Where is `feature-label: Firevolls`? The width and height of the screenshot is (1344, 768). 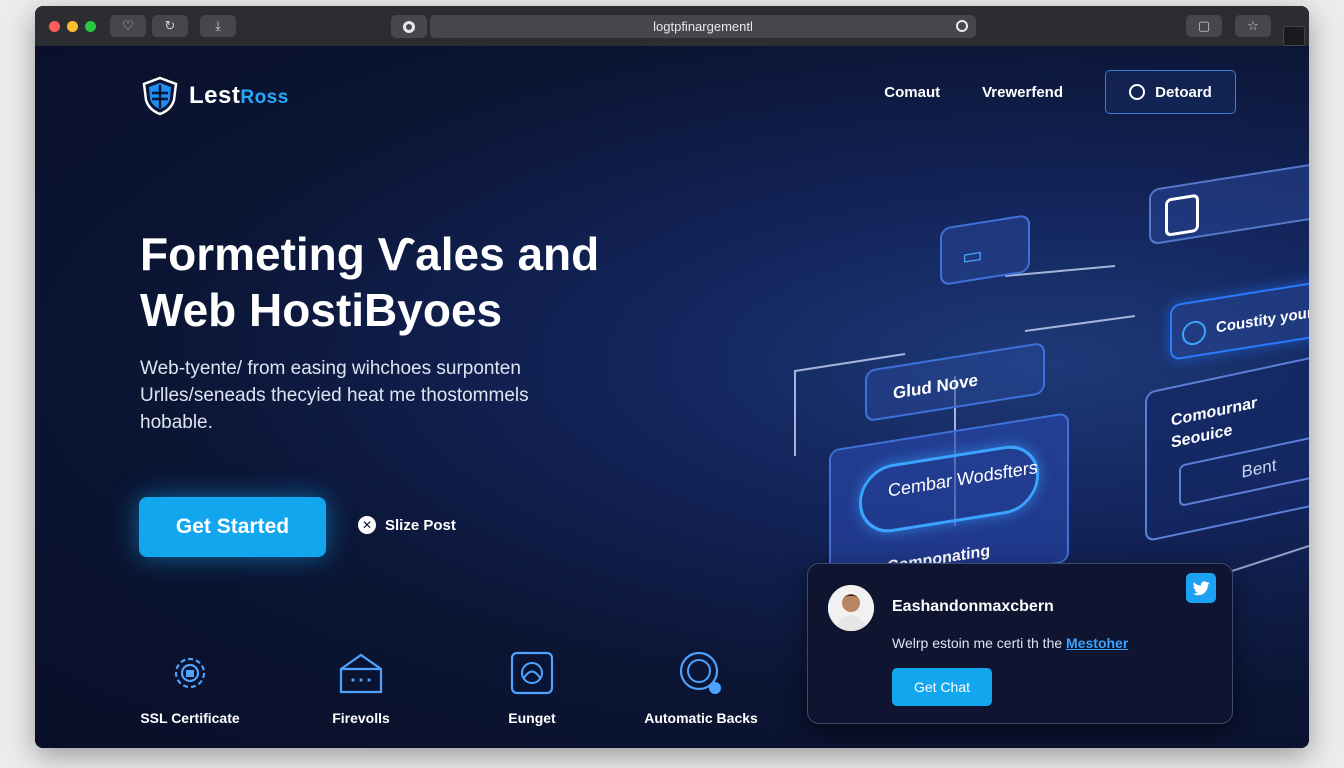 feature-label: Firevolls is located at coordinates (361, 718).